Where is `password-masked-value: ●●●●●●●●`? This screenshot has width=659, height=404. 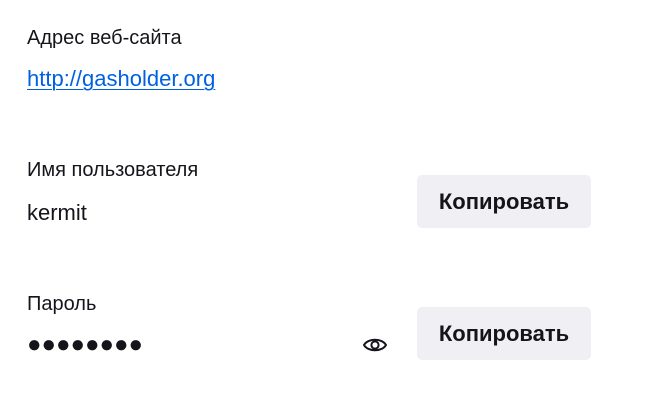
password-masked-value: ●●●●●●●● is located at coordinates (85, 344).